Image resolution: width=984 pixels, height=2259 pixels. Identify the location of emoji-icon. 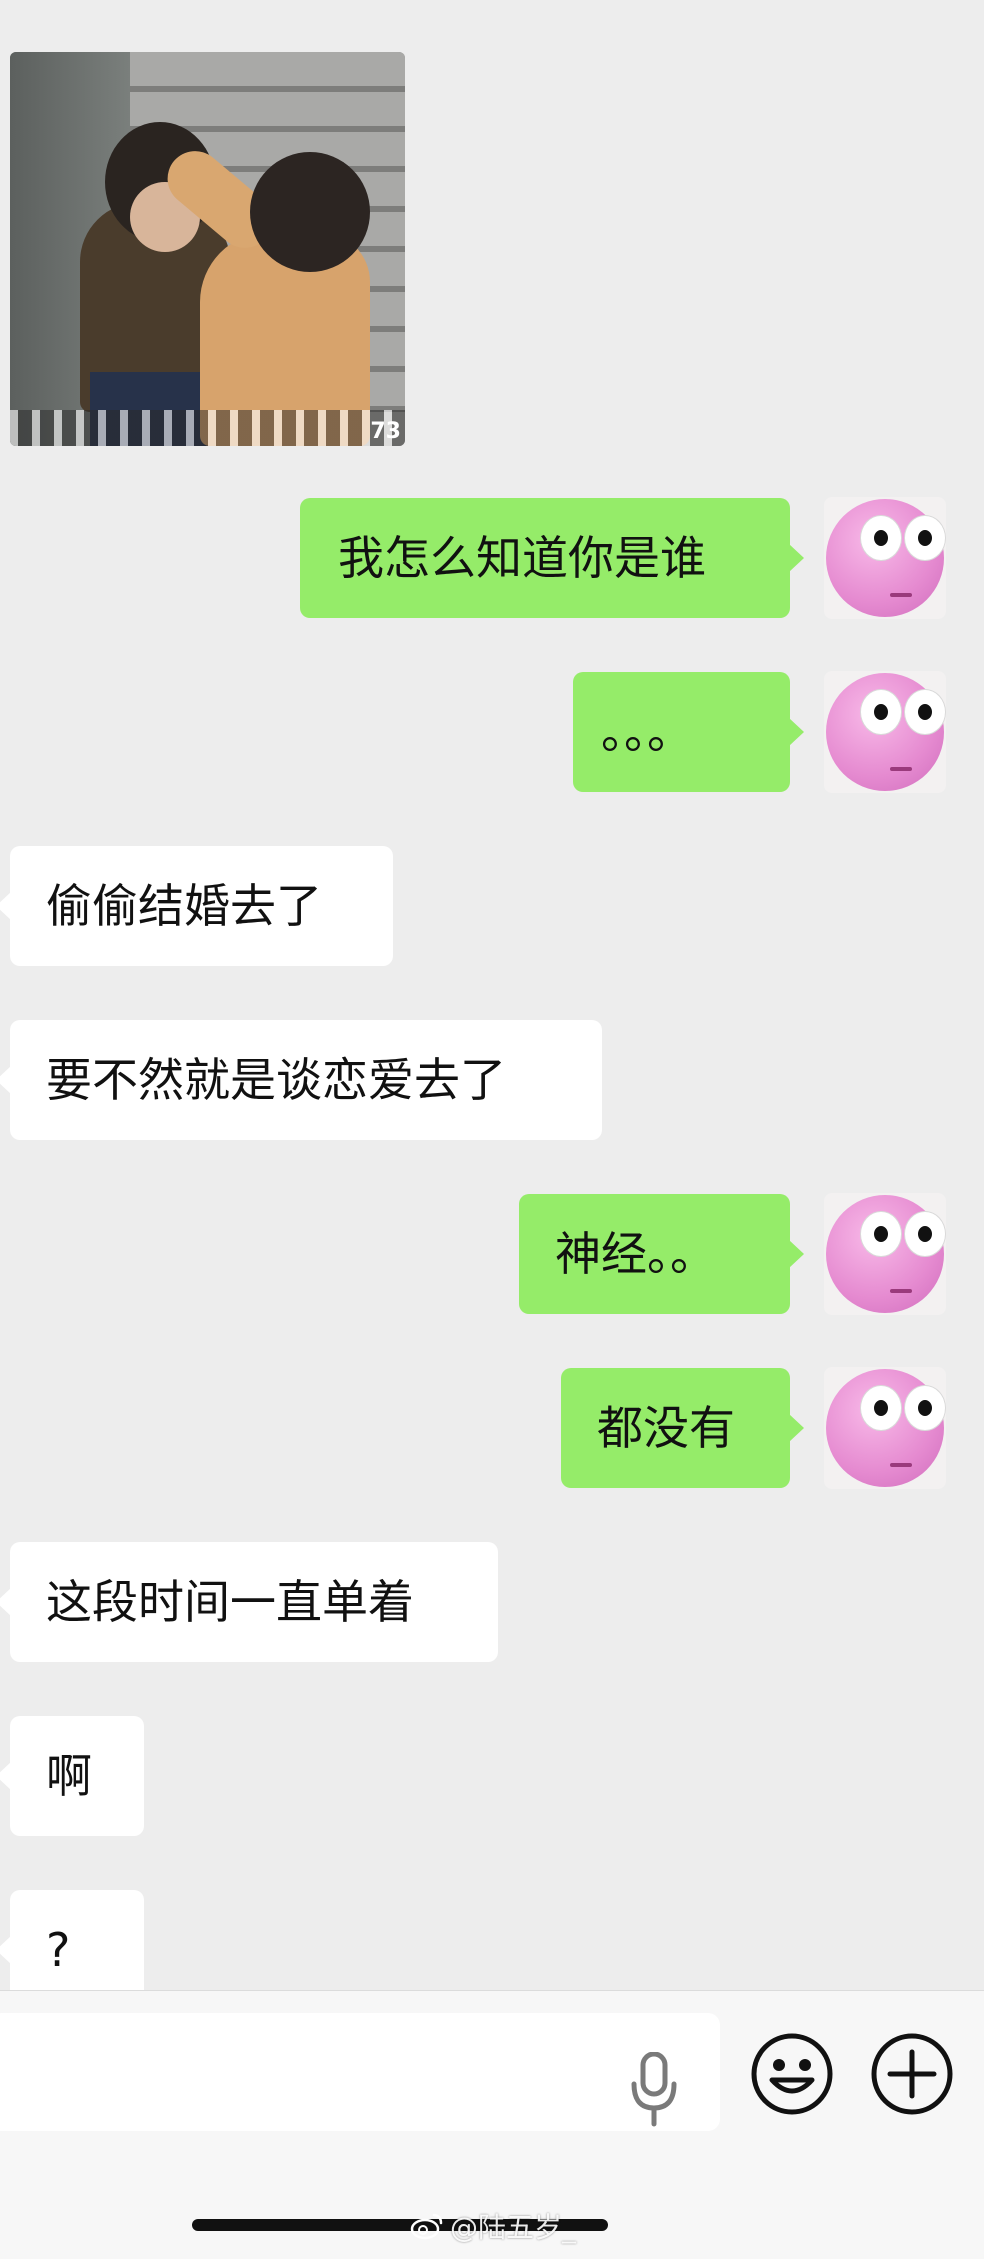
(792, 2074).